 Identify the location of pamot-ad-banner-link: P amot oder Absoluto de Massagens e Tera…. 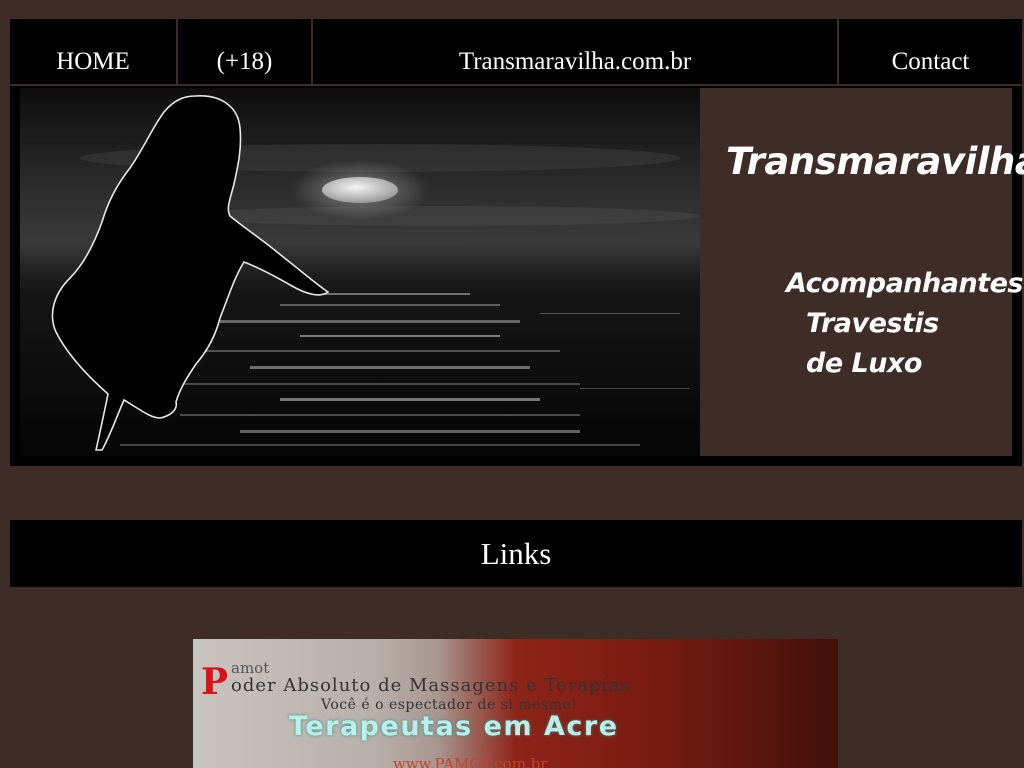
(515, 703).